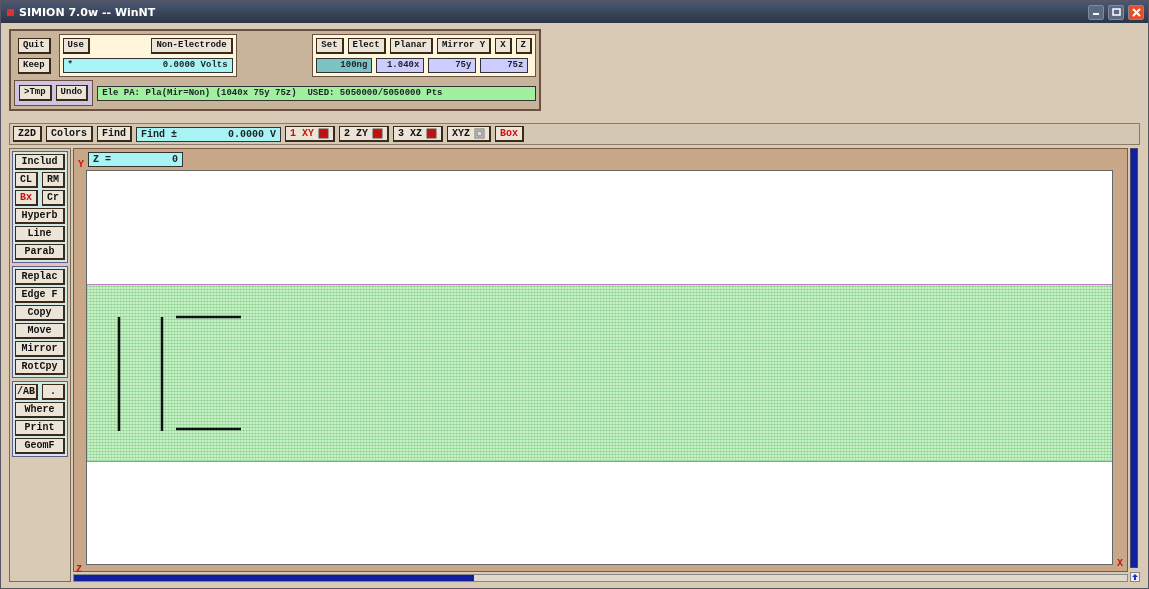 The image size is (1149, 589). I want to click on axis-label: Z, so click(79, 570).